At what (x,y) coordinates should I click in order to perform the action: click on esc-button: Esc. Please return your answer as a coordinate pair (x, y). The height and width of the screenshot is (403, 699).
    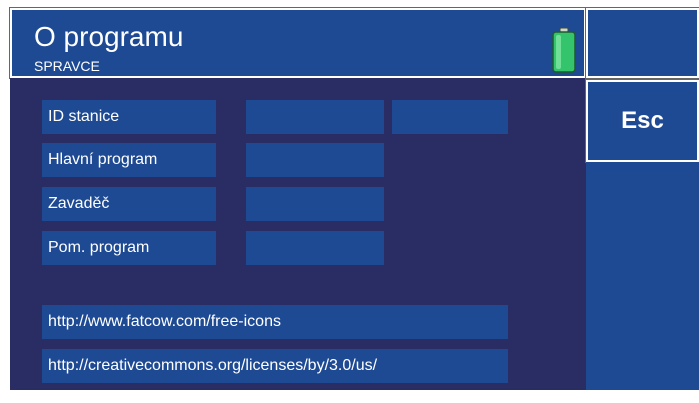
    Looking at the image, I should click on (642, 121).